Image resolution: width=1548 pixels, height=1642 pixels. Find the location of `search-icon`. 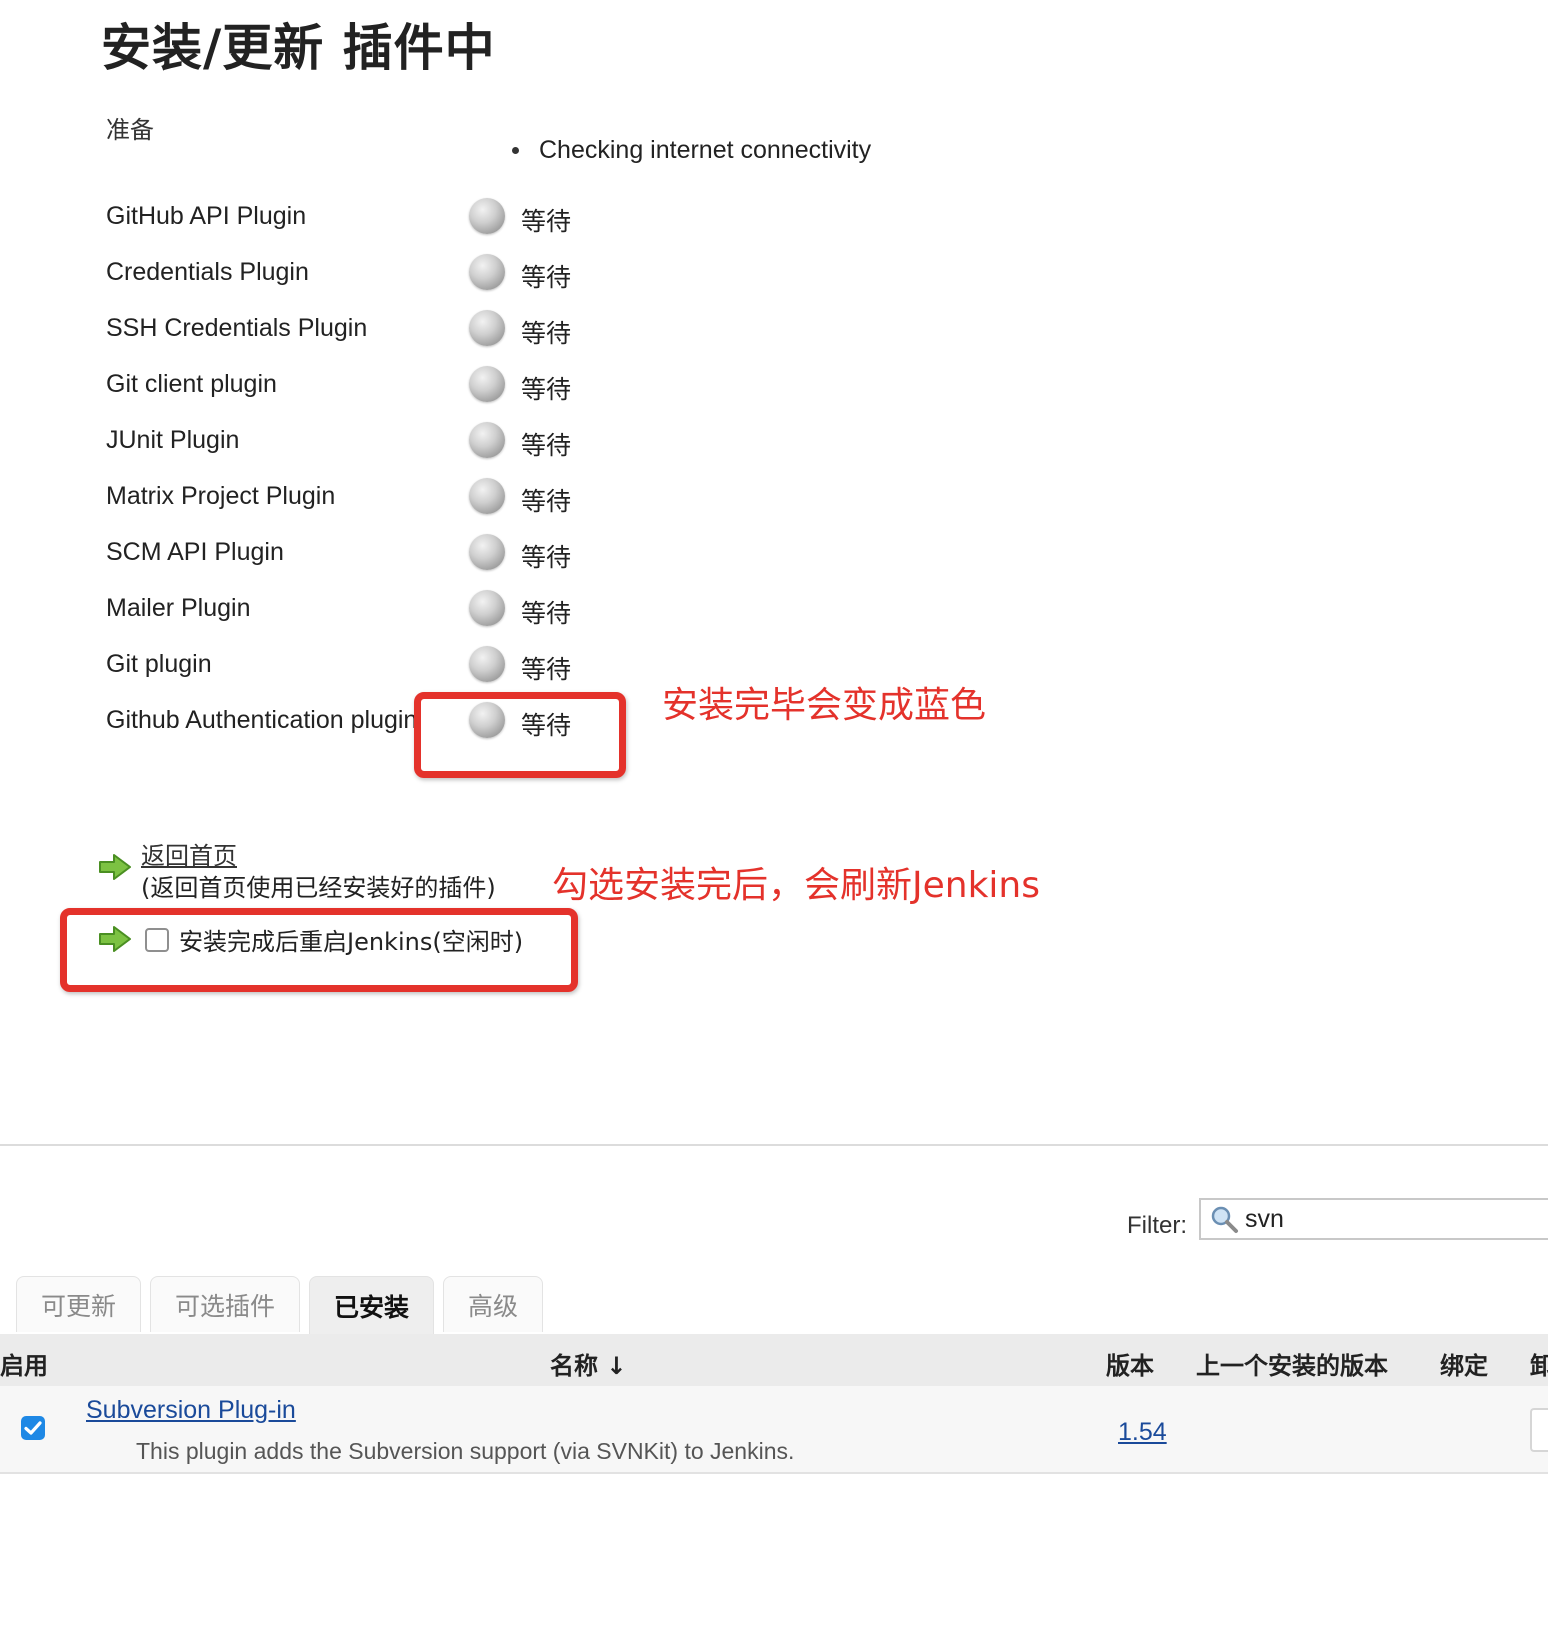

search-icon is located at coordinates (1224, 1219).